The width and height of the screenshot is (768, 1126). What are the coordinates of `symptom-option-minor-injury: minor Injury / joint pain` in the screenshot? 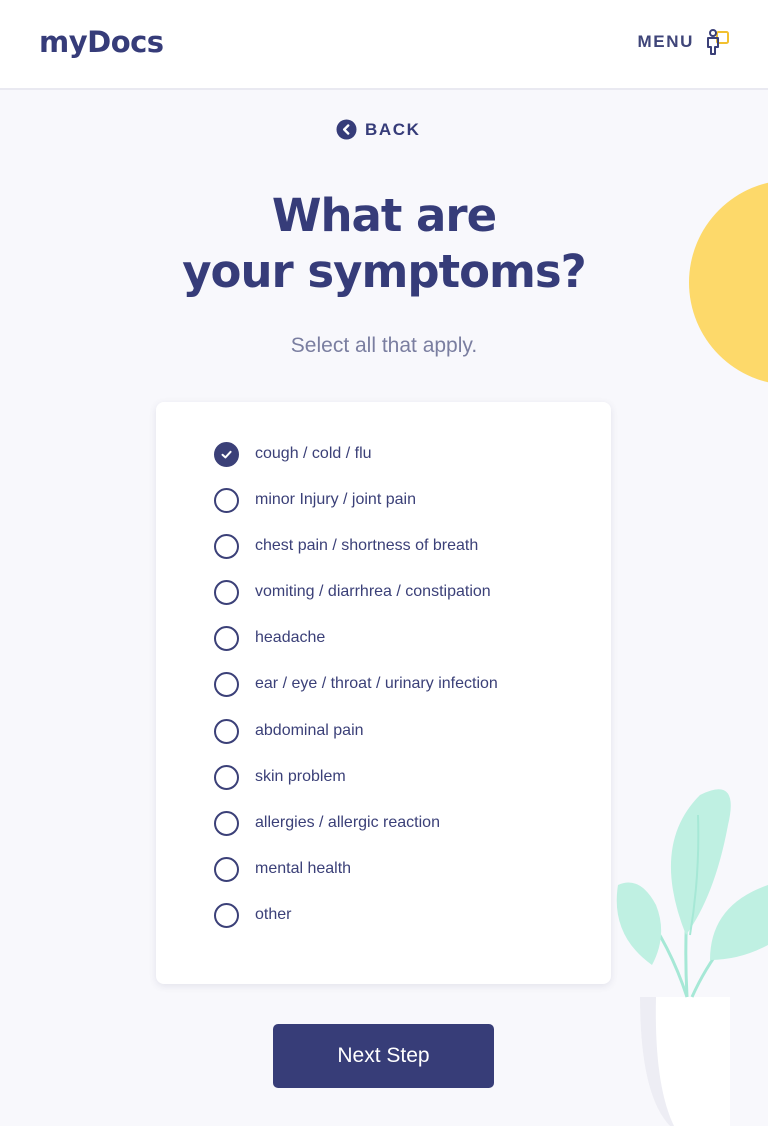 It's located at (404, 500).